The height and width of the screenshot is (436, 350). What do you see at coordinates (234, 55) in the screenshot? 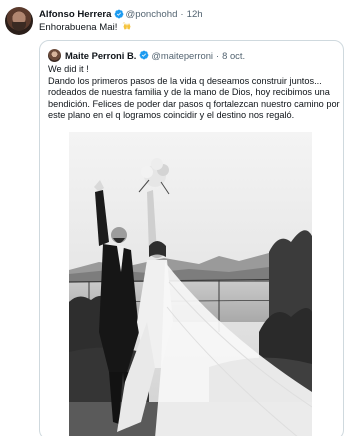
I see `quoted-timestamp: 8 oct.` at bounding box center [234, 55].